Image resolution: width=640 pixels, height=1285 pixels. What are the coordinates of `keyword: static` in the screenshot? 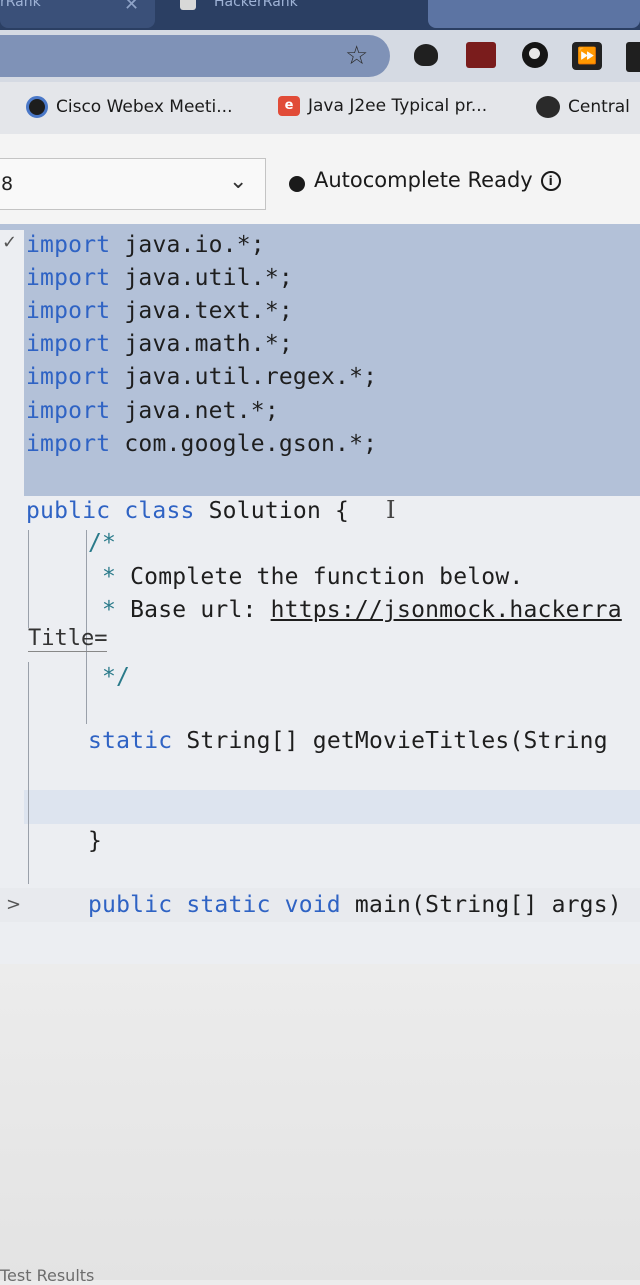 It's located at (130, 741).